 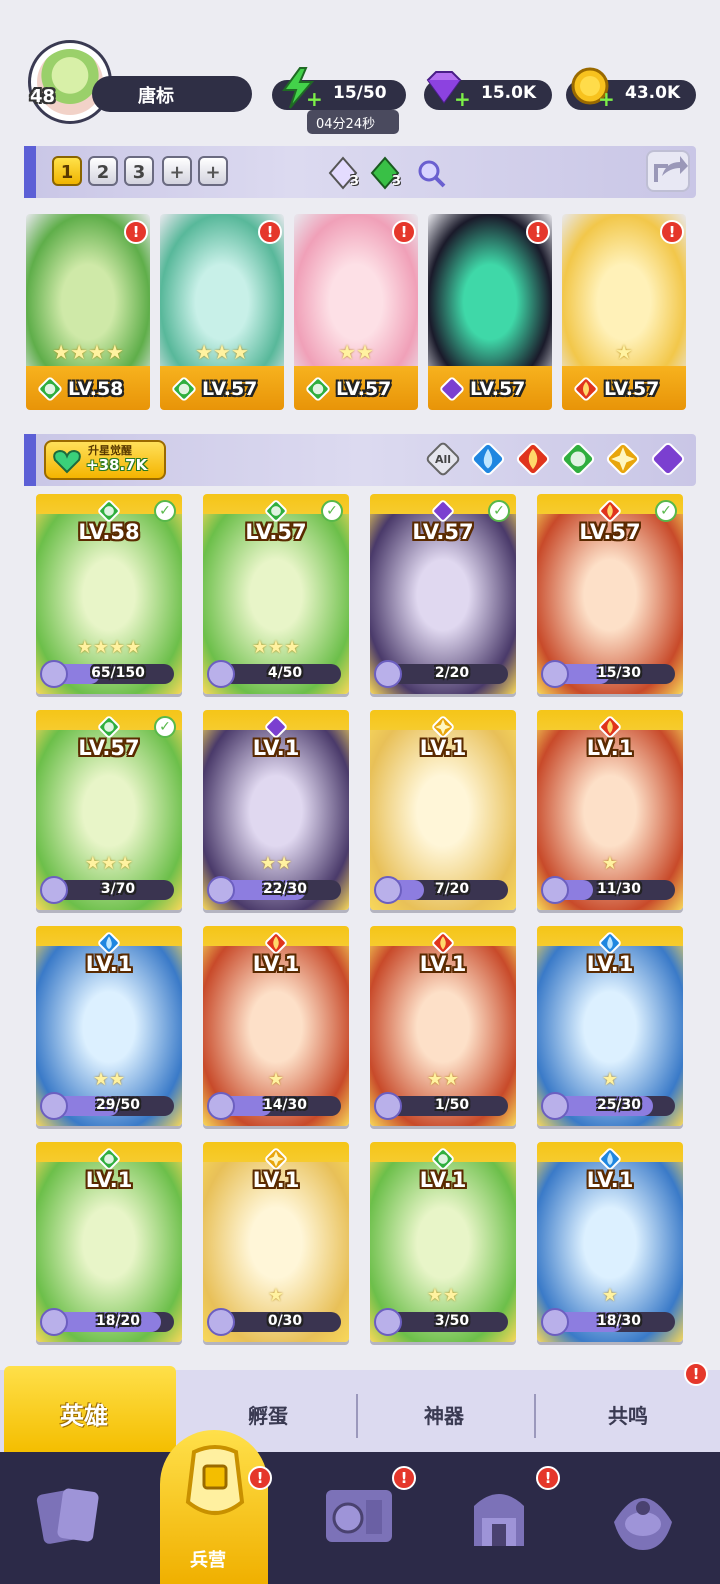 I want to click on nav-map-icon, so click(x=359, y=1517).